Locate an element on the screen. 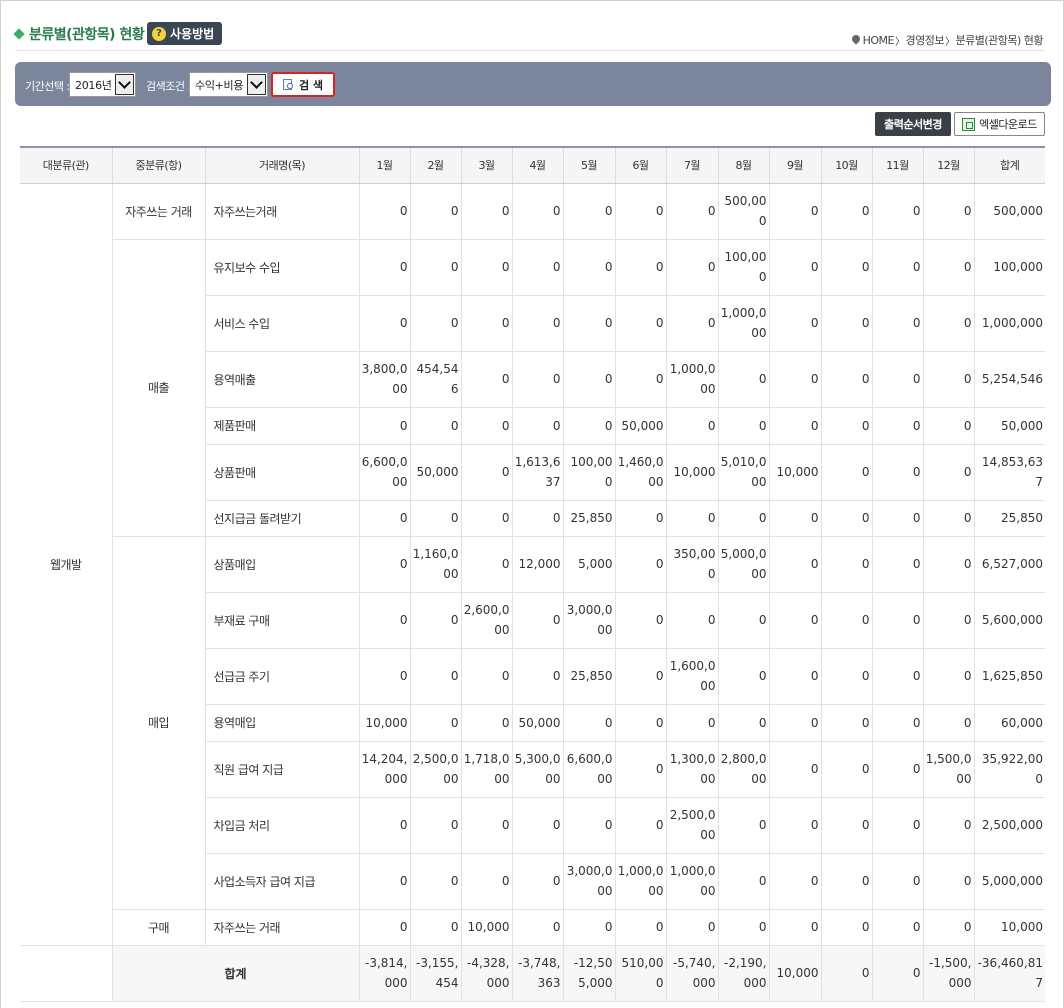  page-title: 분류별(관항목) 현황 is located at coordinates (79, 34).